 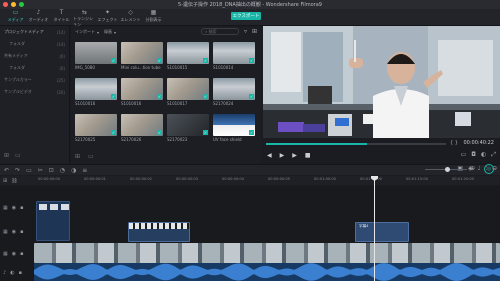 What do you see at coordinates (96, 128) in the screenshot?
I see `media-item: ✓ S2170025` at bounding box center [96, 128].